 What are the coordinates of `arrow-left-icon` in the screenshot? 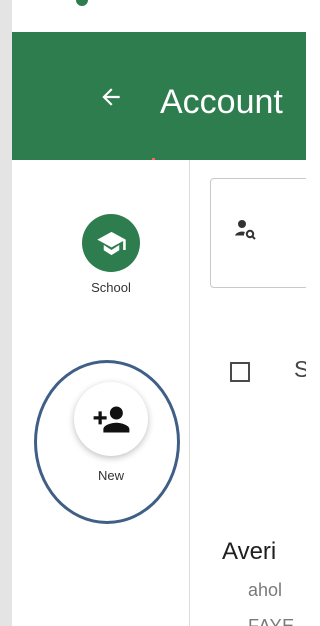 It's located at (111, 97).